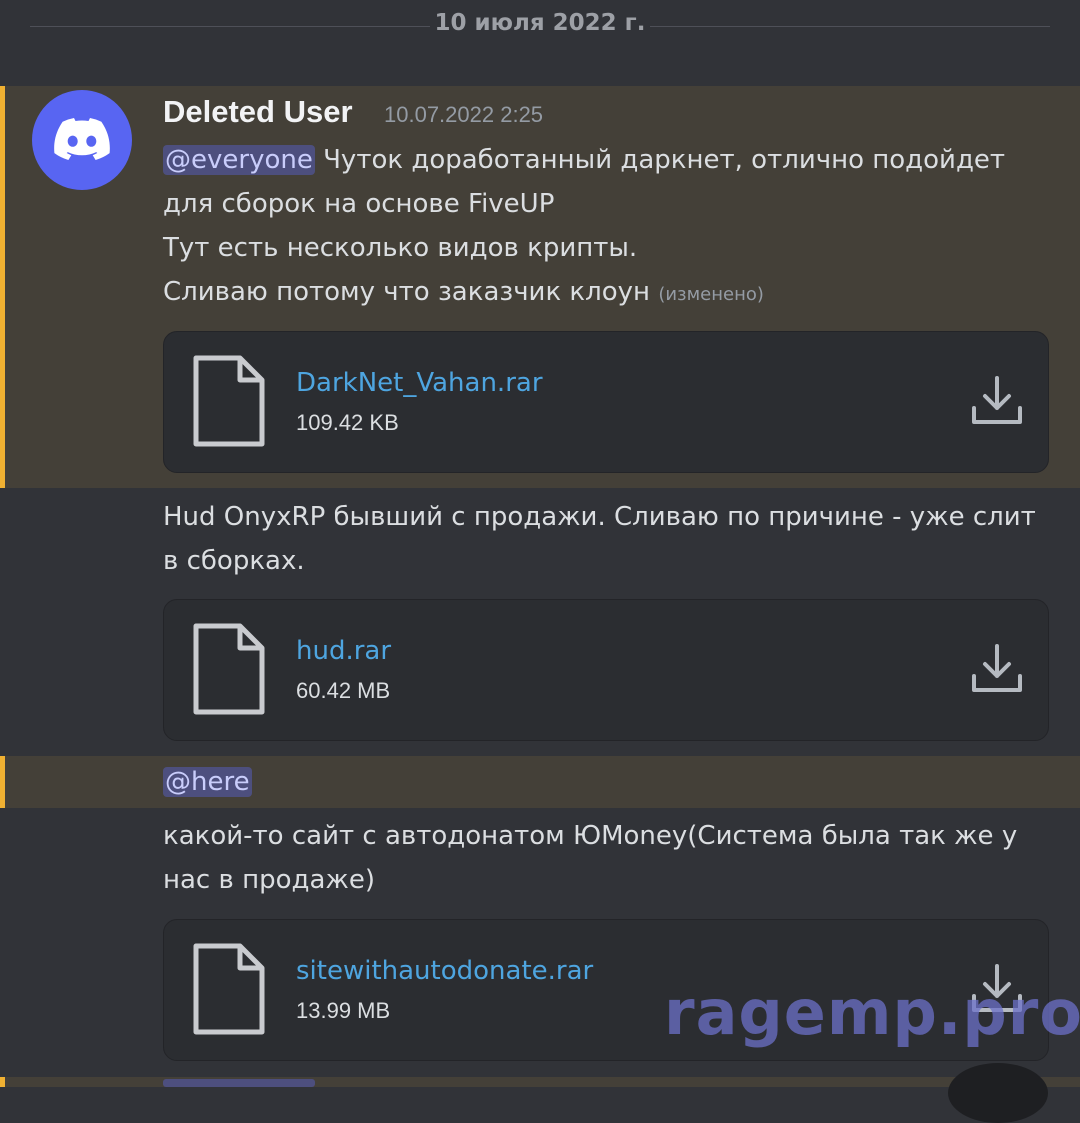 The image size is (1080, 1123). Describe the element at coordinates (269, 880) in the screenshot. I see `message-4-line-2: нас в продаже)` at that location.